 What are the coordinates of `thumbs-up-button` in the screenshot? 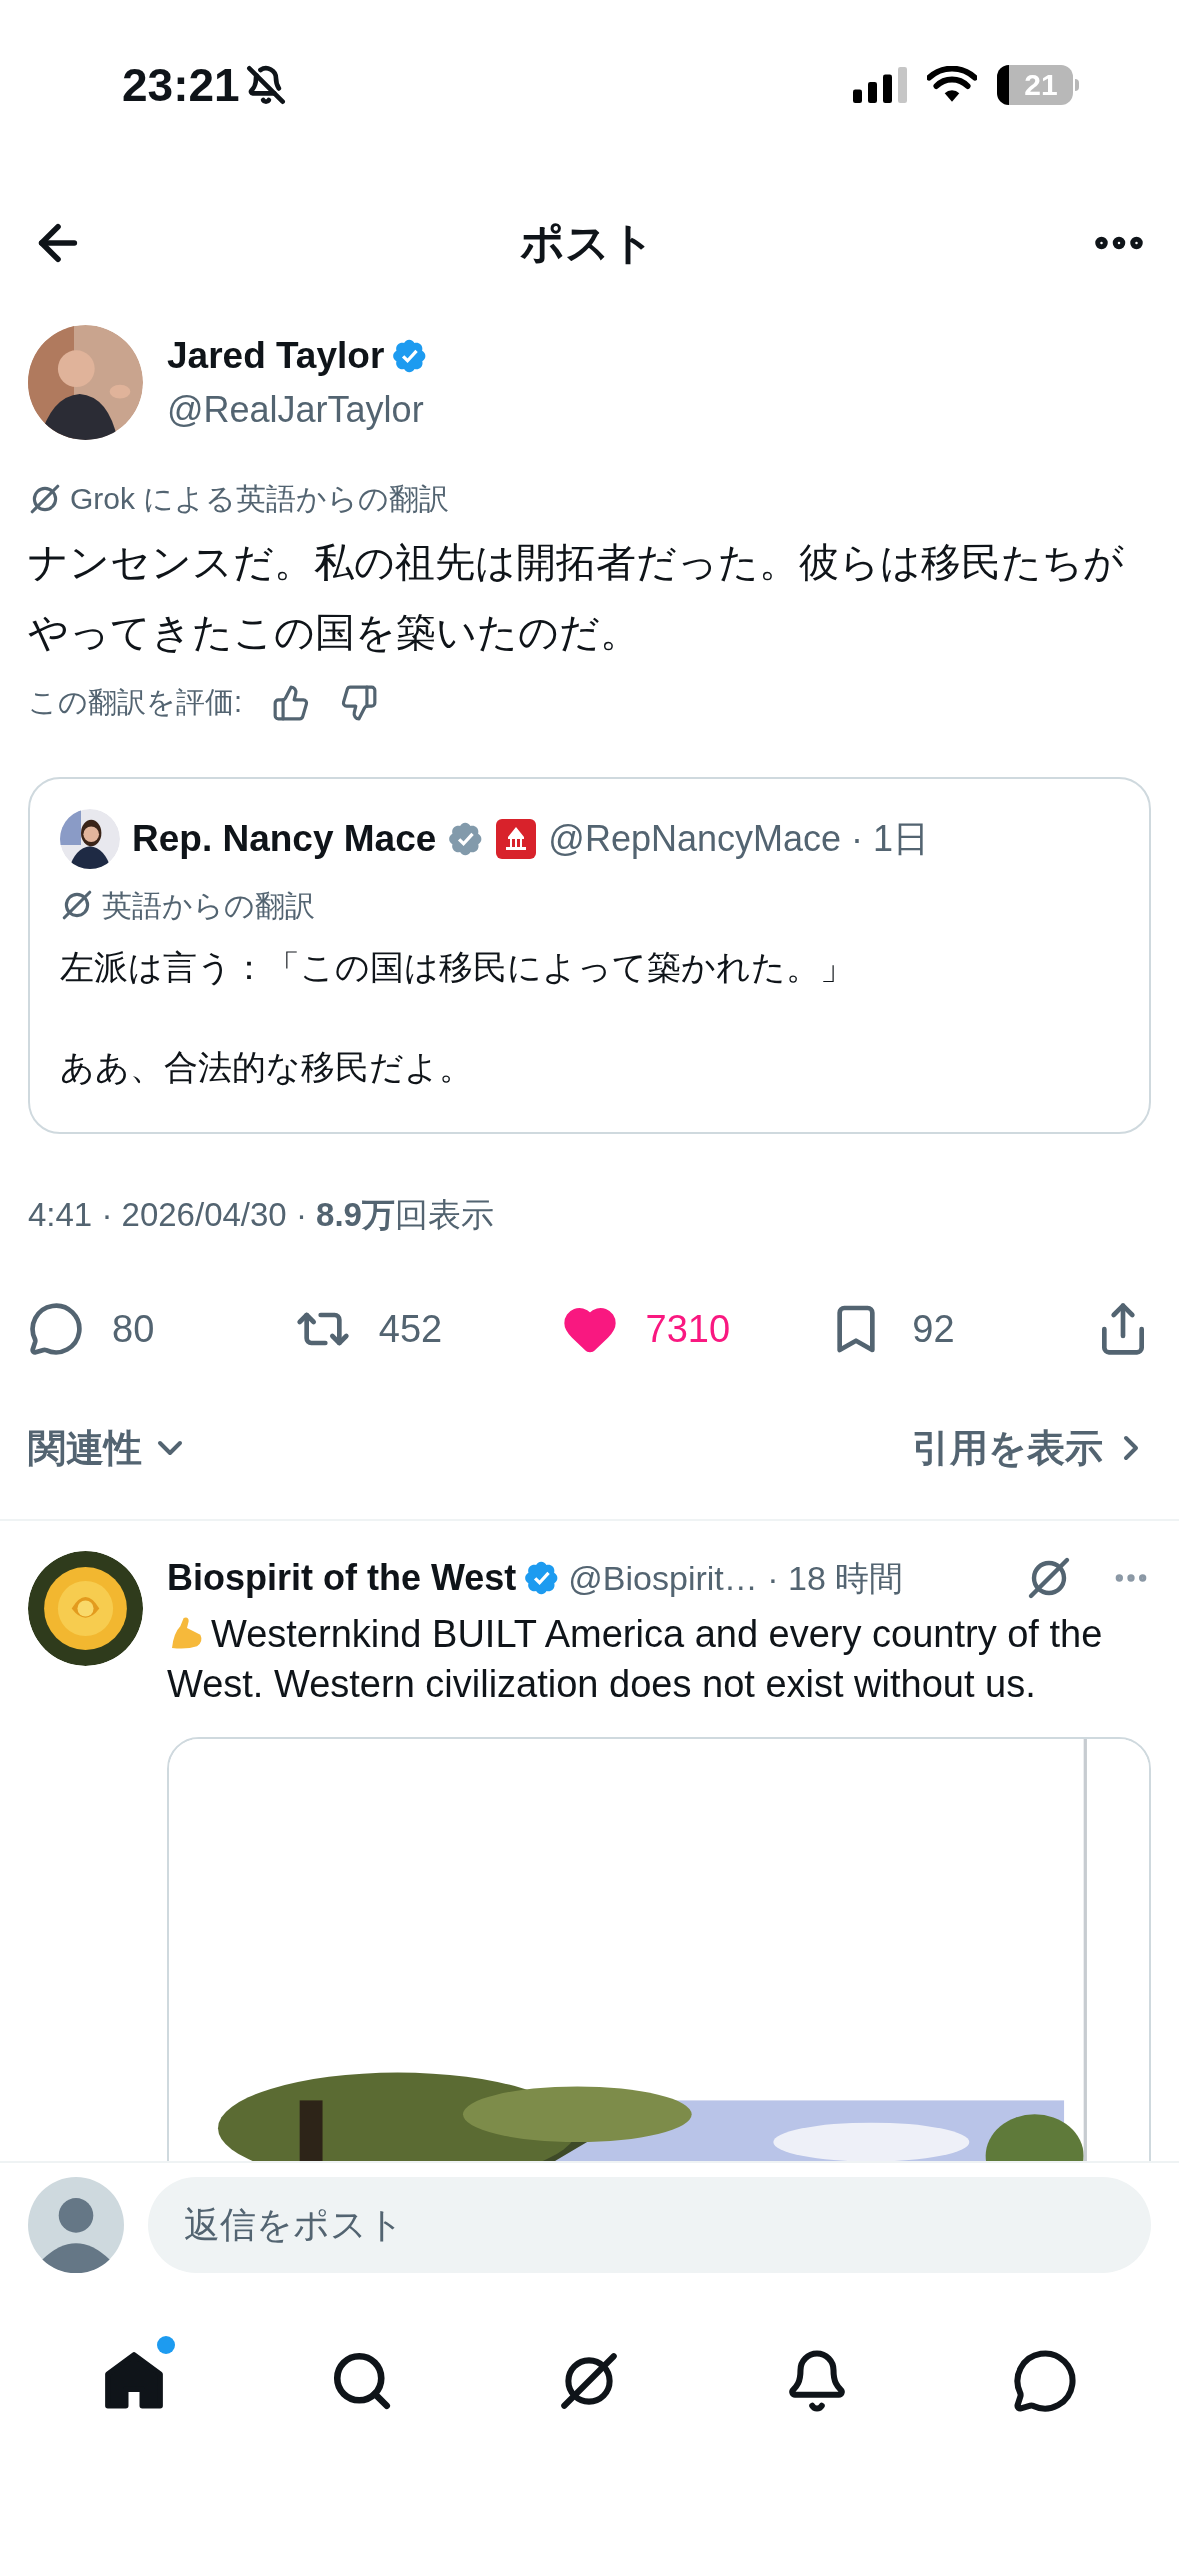 It's located at (291, 702).